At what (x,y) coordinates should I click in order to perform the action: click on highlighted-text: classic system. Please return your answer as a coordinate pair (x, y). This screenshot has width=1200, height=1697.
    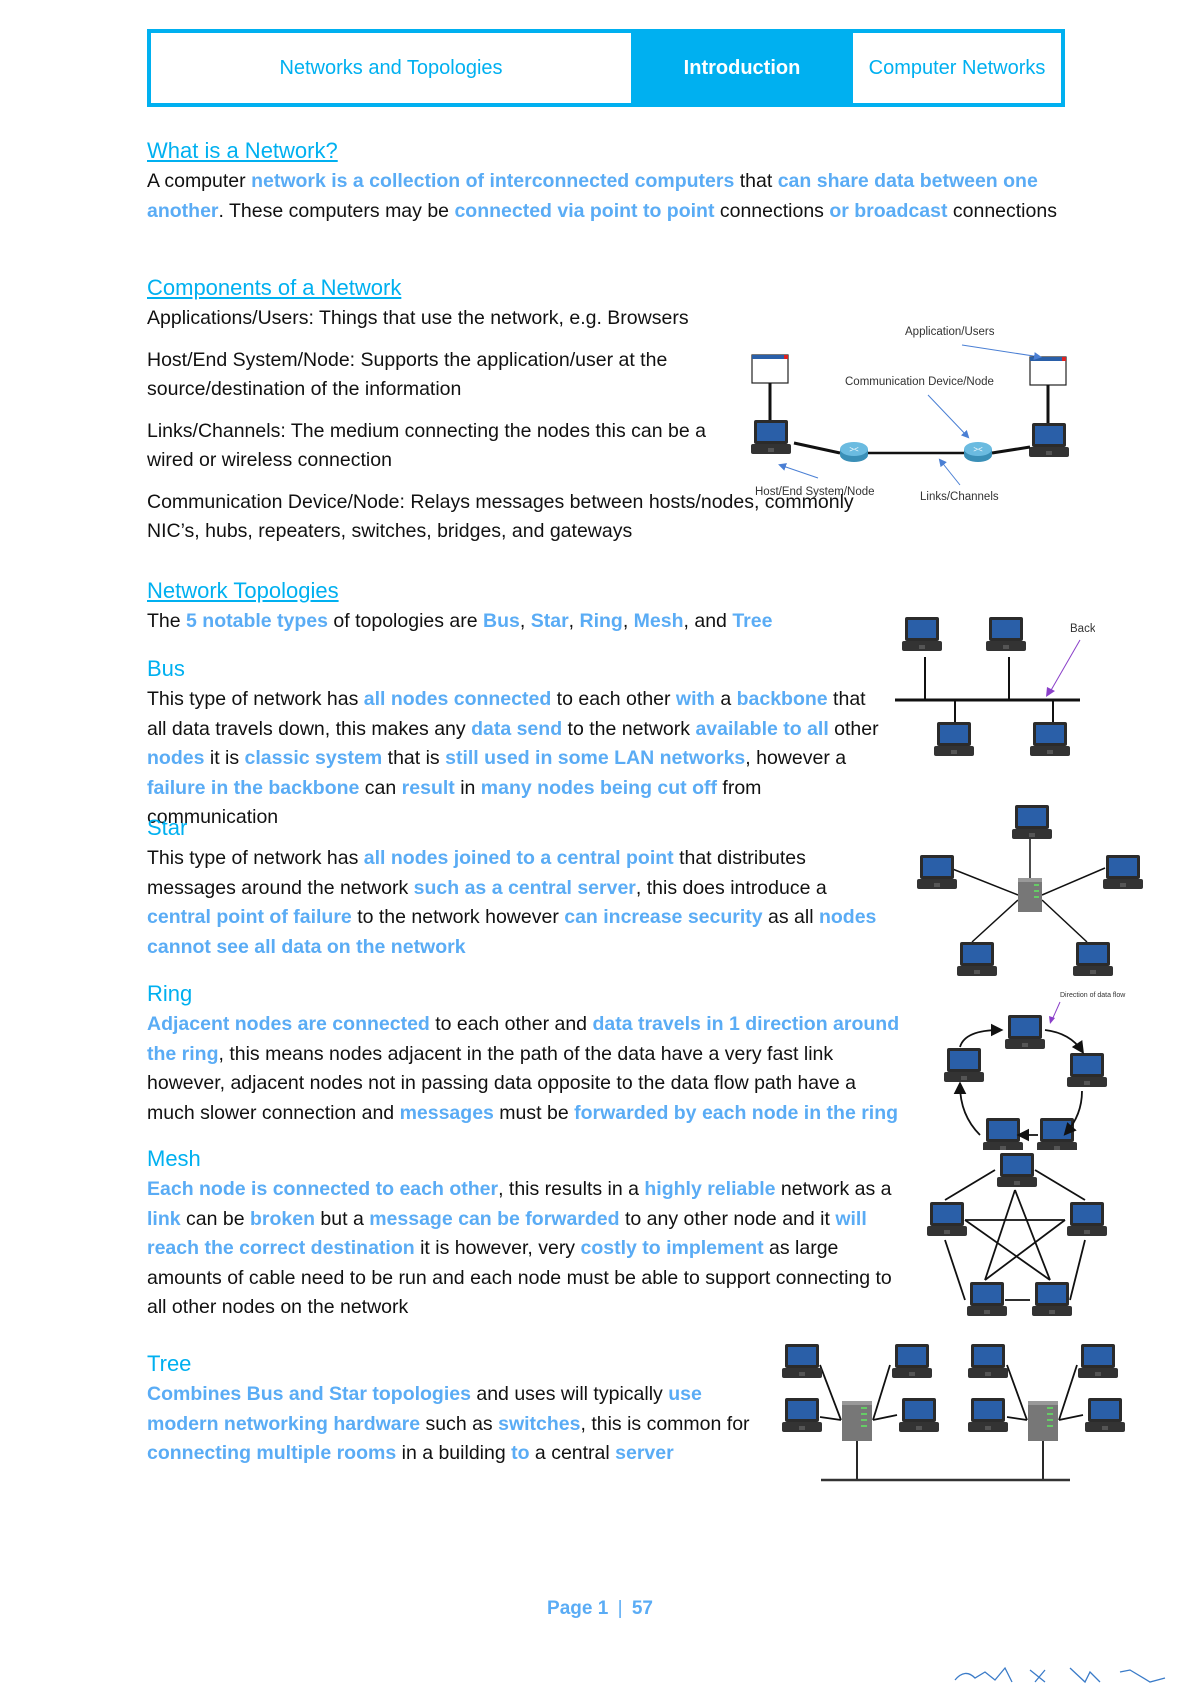
    Looking at the image, I should click on (313, 758).